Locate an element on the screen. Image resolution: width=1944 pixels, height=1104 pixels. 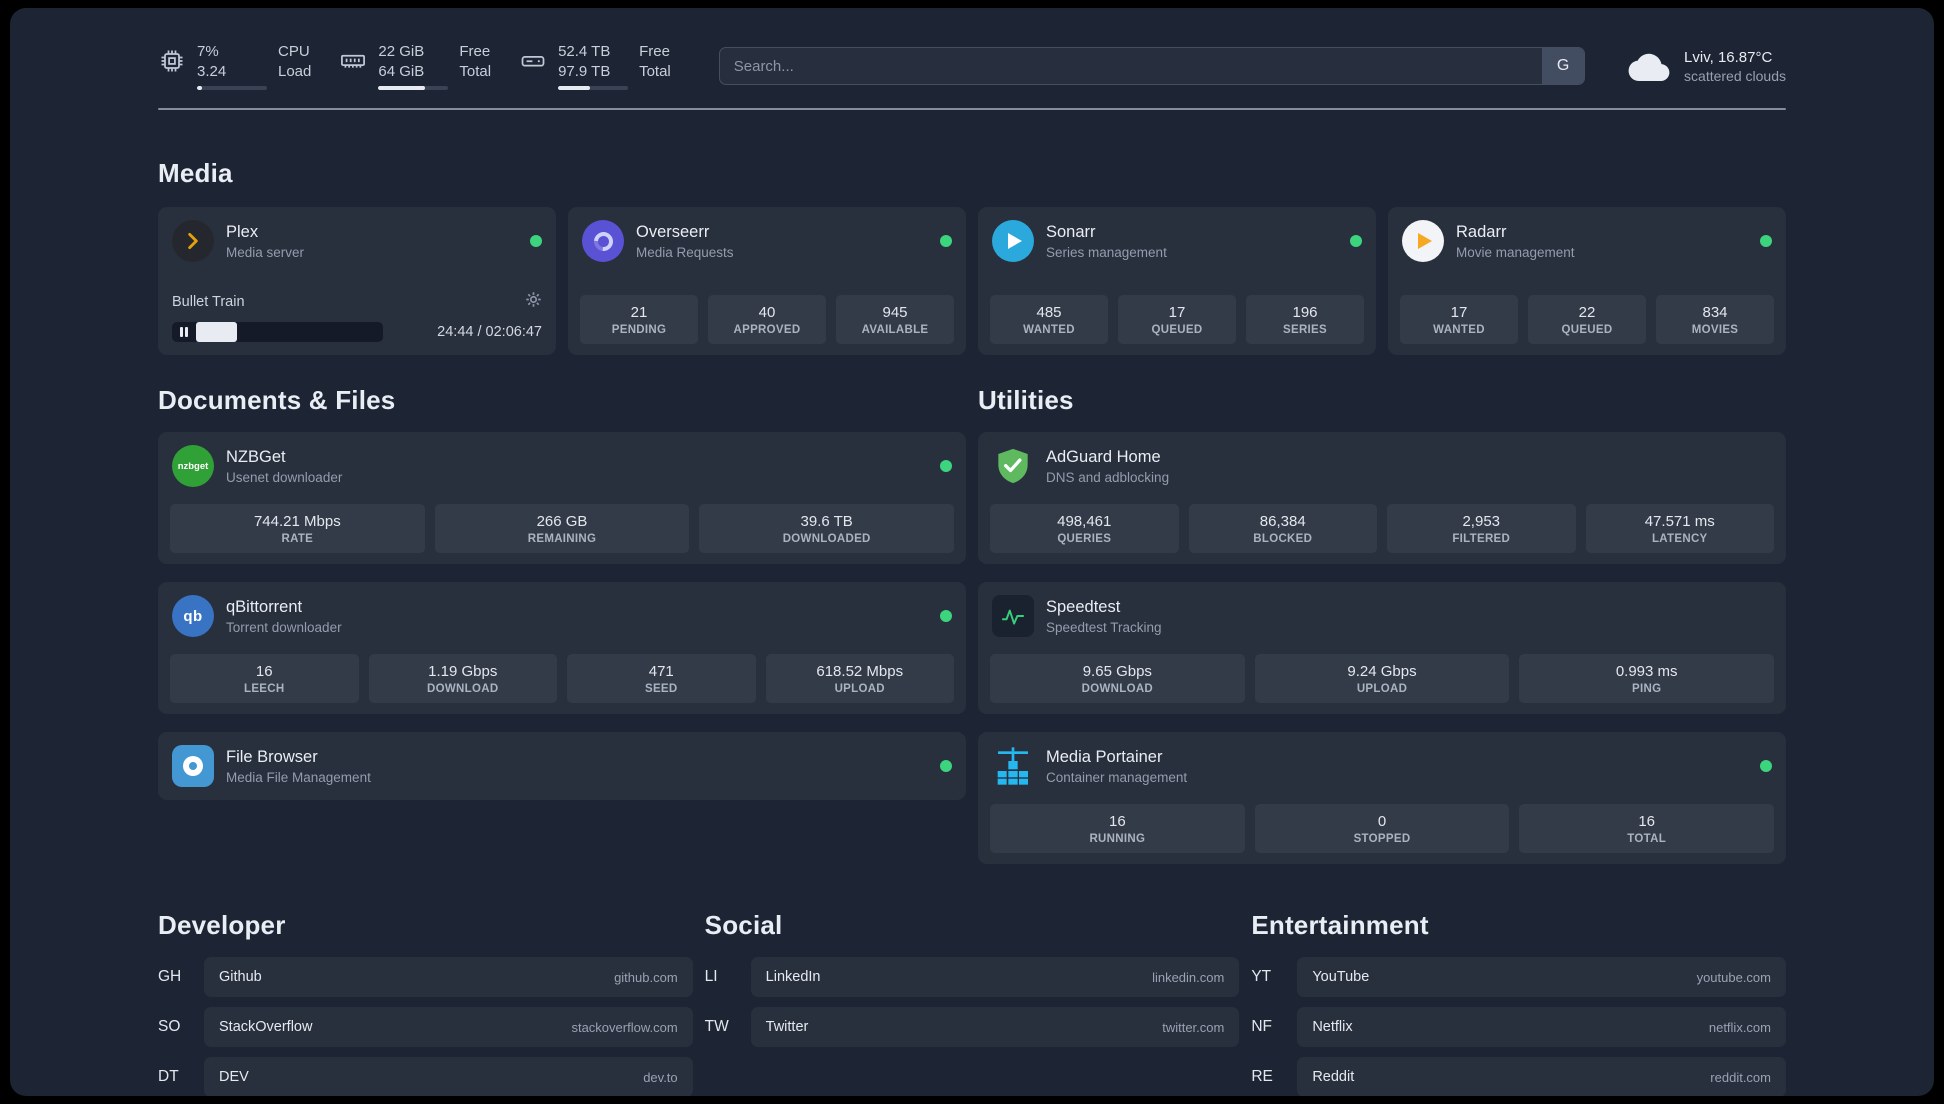
service-name: AdGuard Home is located at coordinates (1103, 456).